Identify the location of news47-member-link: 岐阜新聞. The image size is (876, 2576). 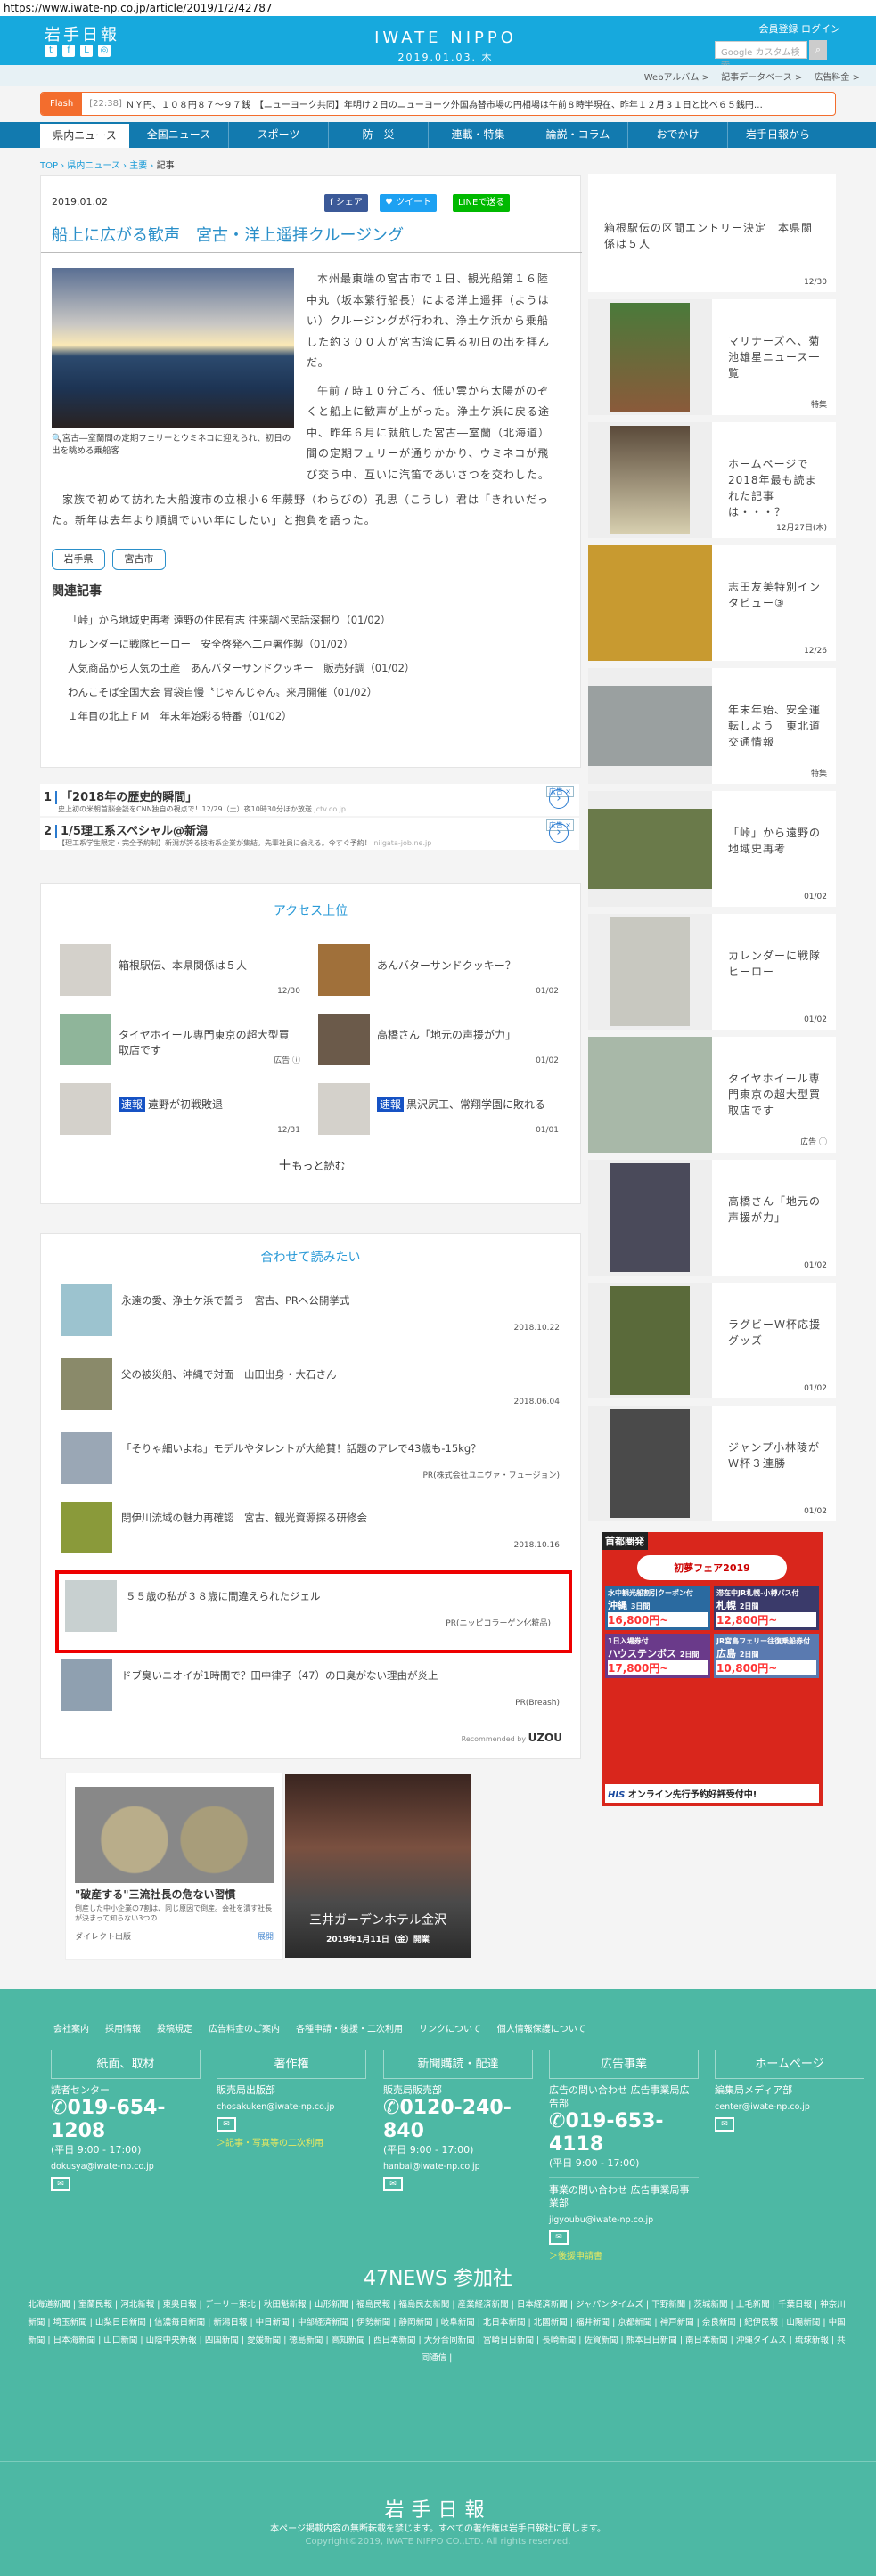
(458, 2322).